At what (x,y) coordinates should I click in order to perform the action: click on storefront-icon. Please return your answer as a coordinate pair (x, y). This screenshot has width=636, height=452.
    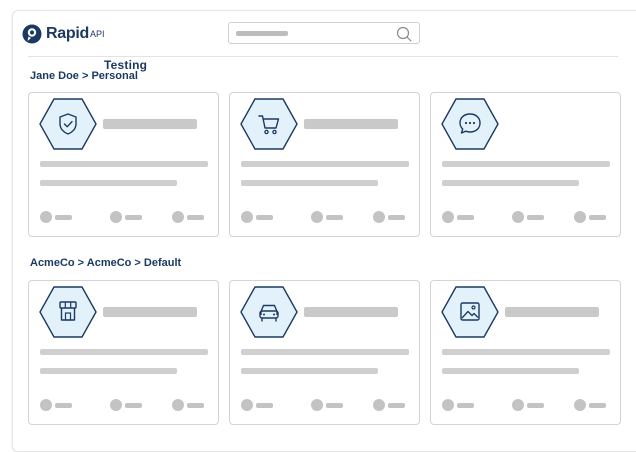
    Looking at the image, I should click on (68, 312).